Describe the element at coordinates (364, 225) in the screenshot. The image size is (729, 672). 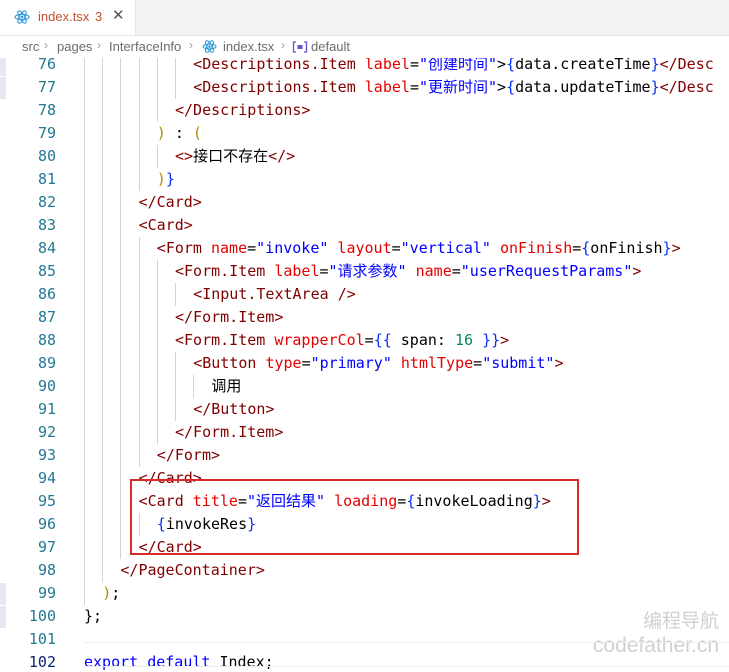
I see `code-line: 83 <Card>` at that location.